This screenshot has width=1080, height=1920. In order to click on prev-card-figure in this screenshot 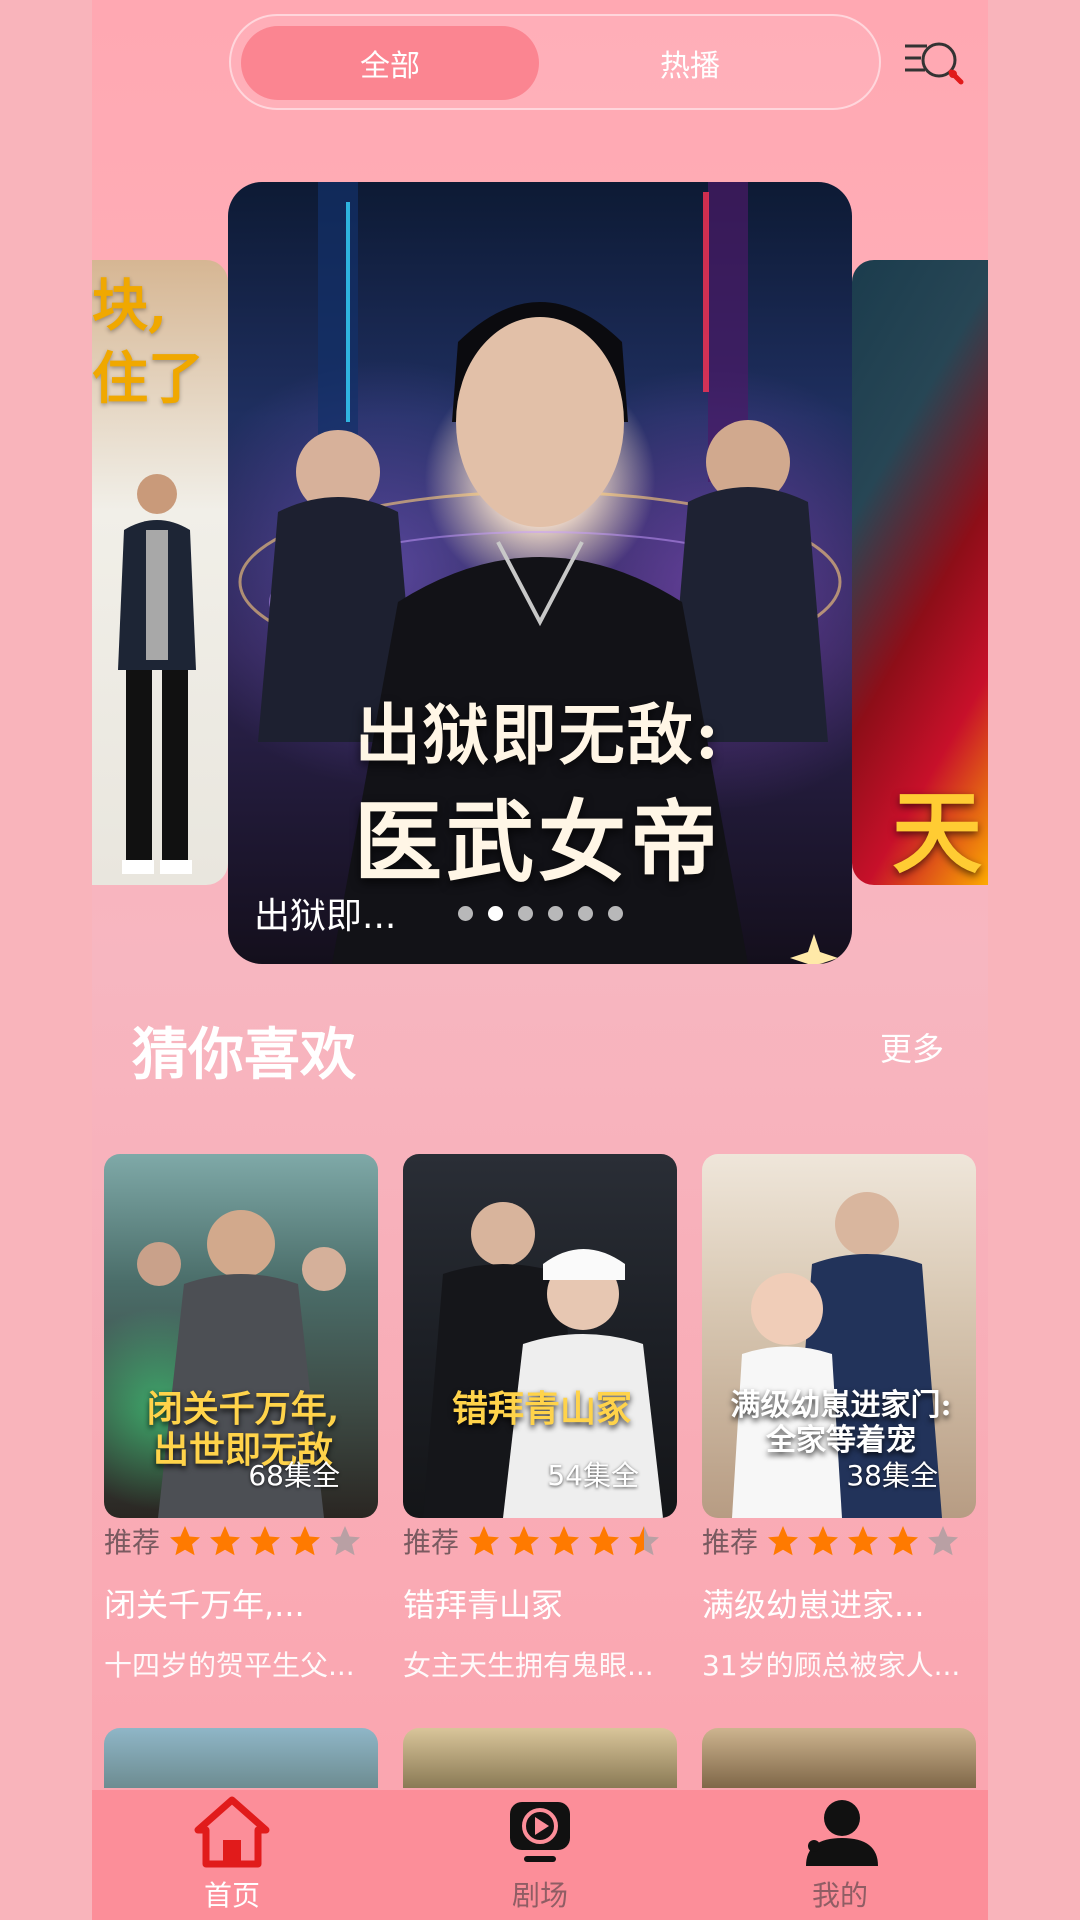, I will do `click(157, 674)`.